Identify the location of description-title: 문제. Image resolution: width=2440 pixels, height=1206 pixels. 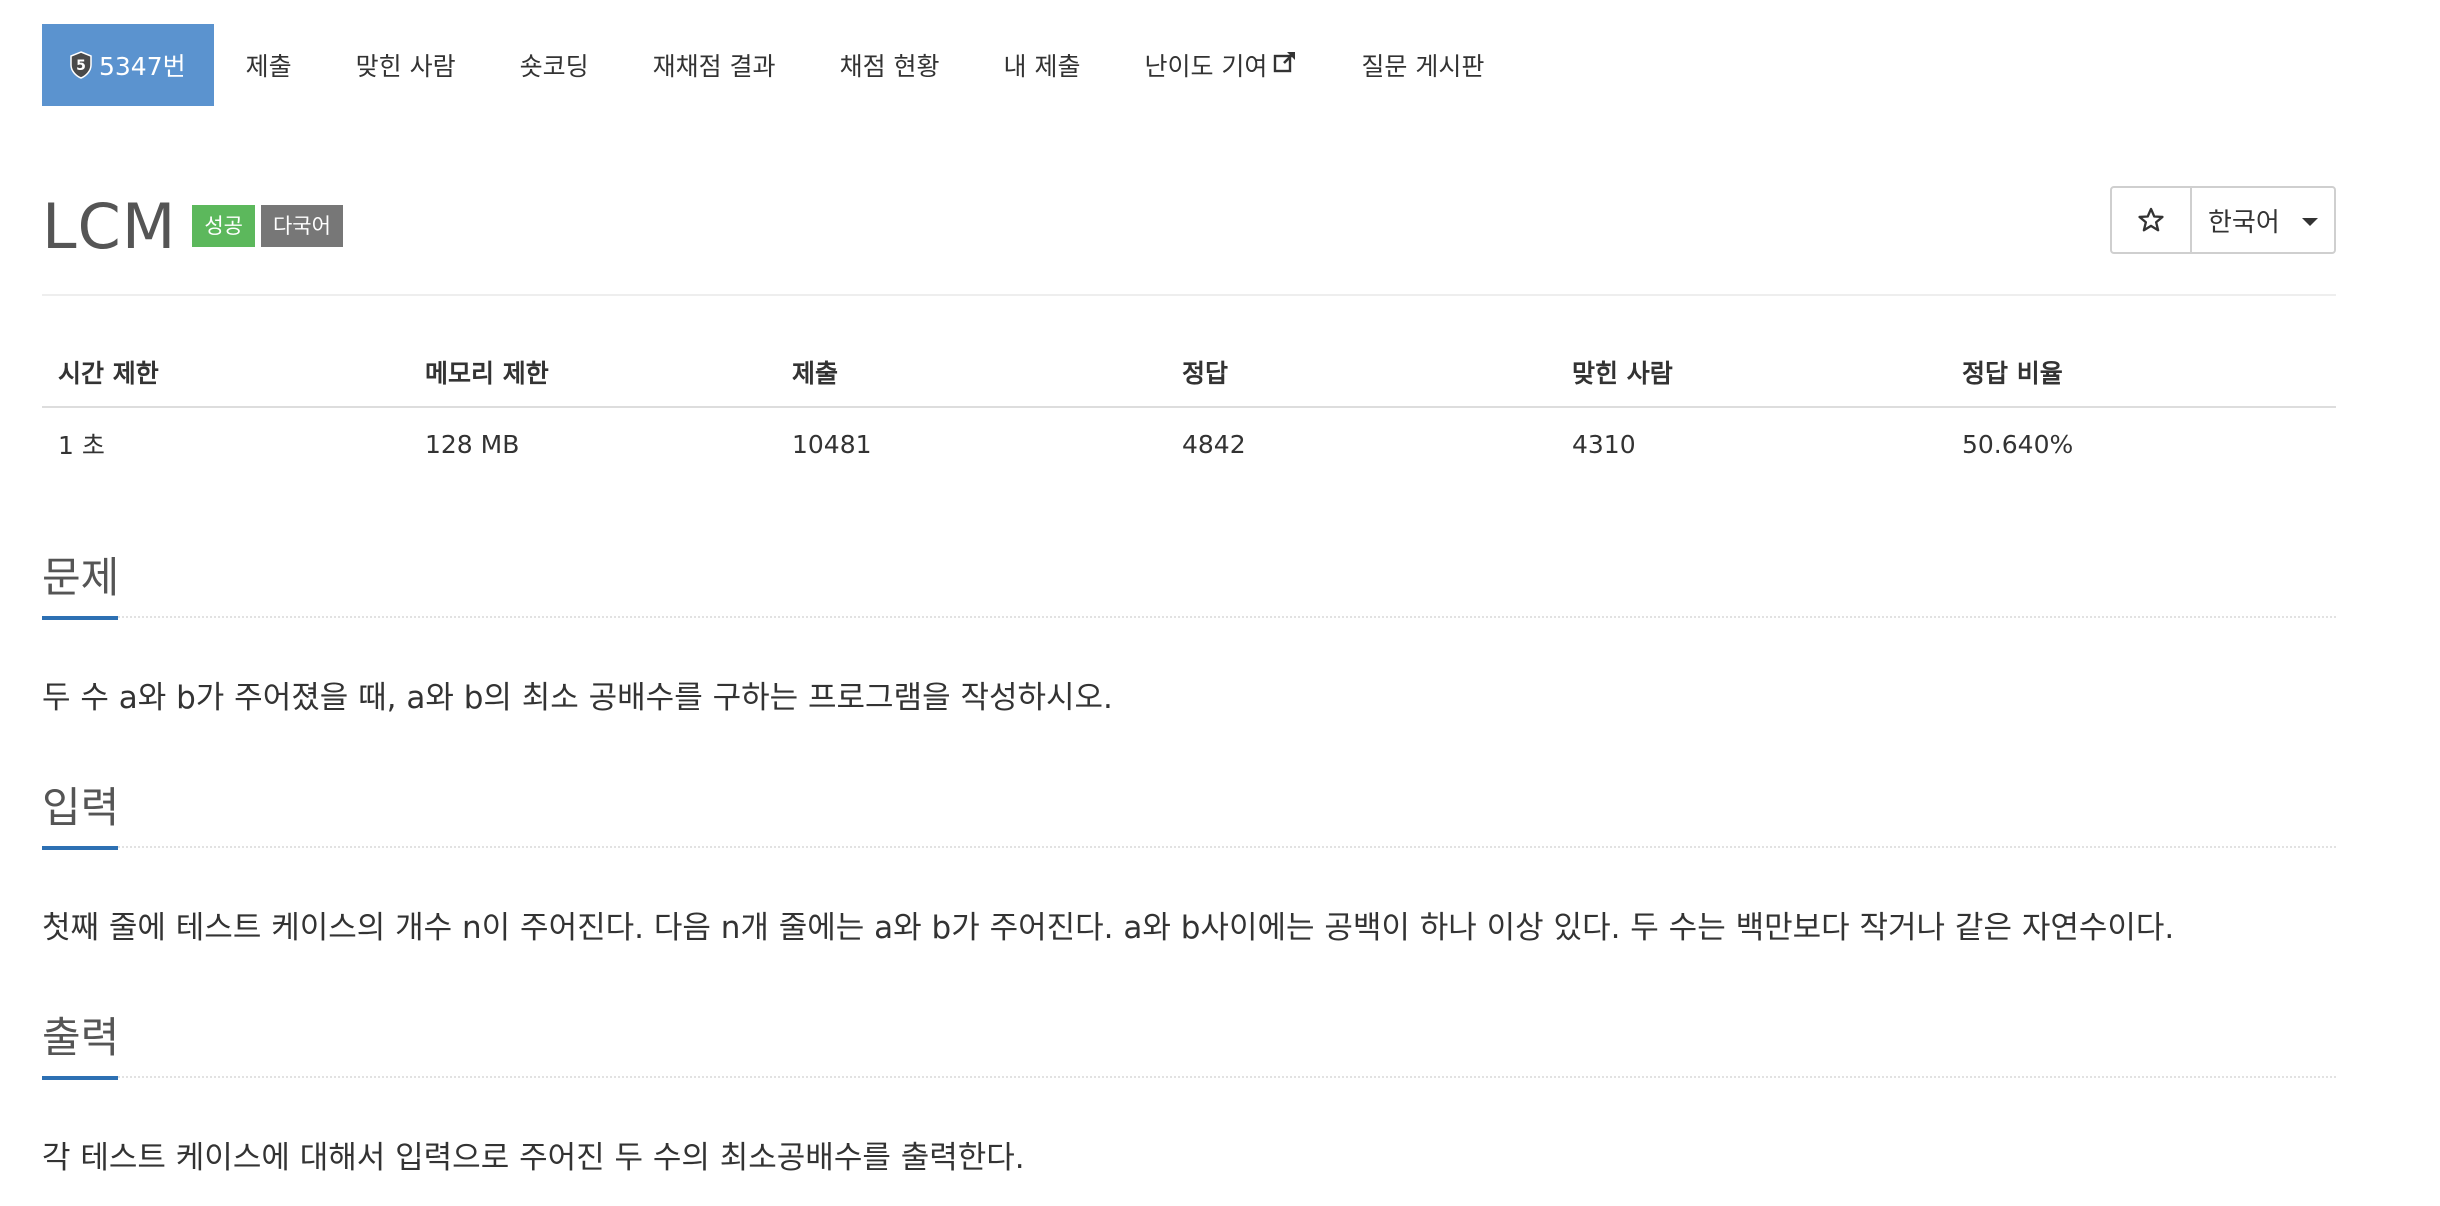
(81, 577).